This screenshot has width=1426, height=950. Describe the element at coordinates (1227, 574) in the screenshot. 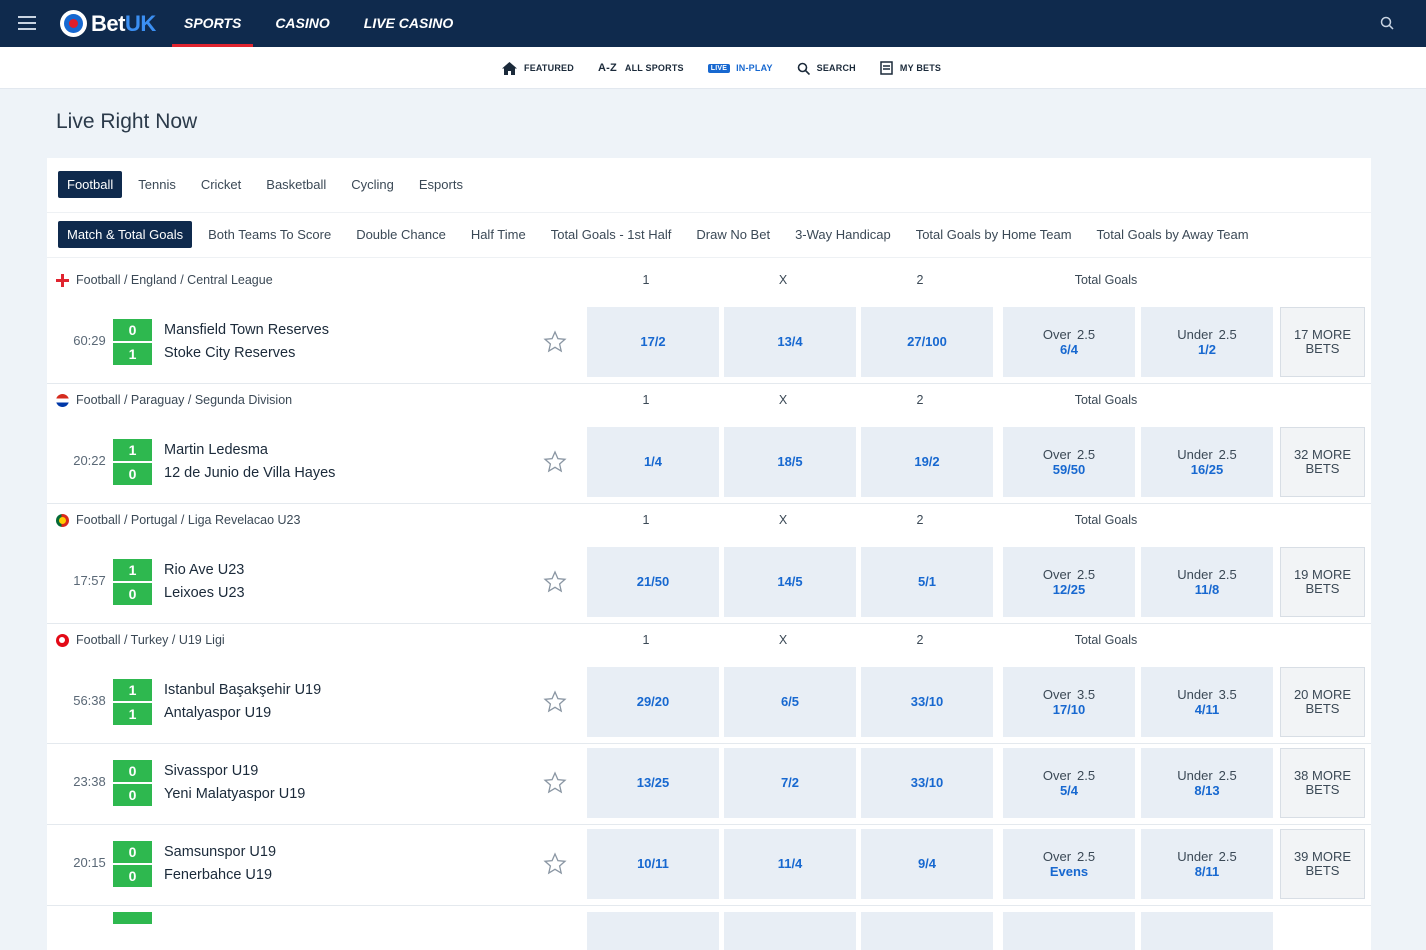

I see `under-line: 2.5` at that location.